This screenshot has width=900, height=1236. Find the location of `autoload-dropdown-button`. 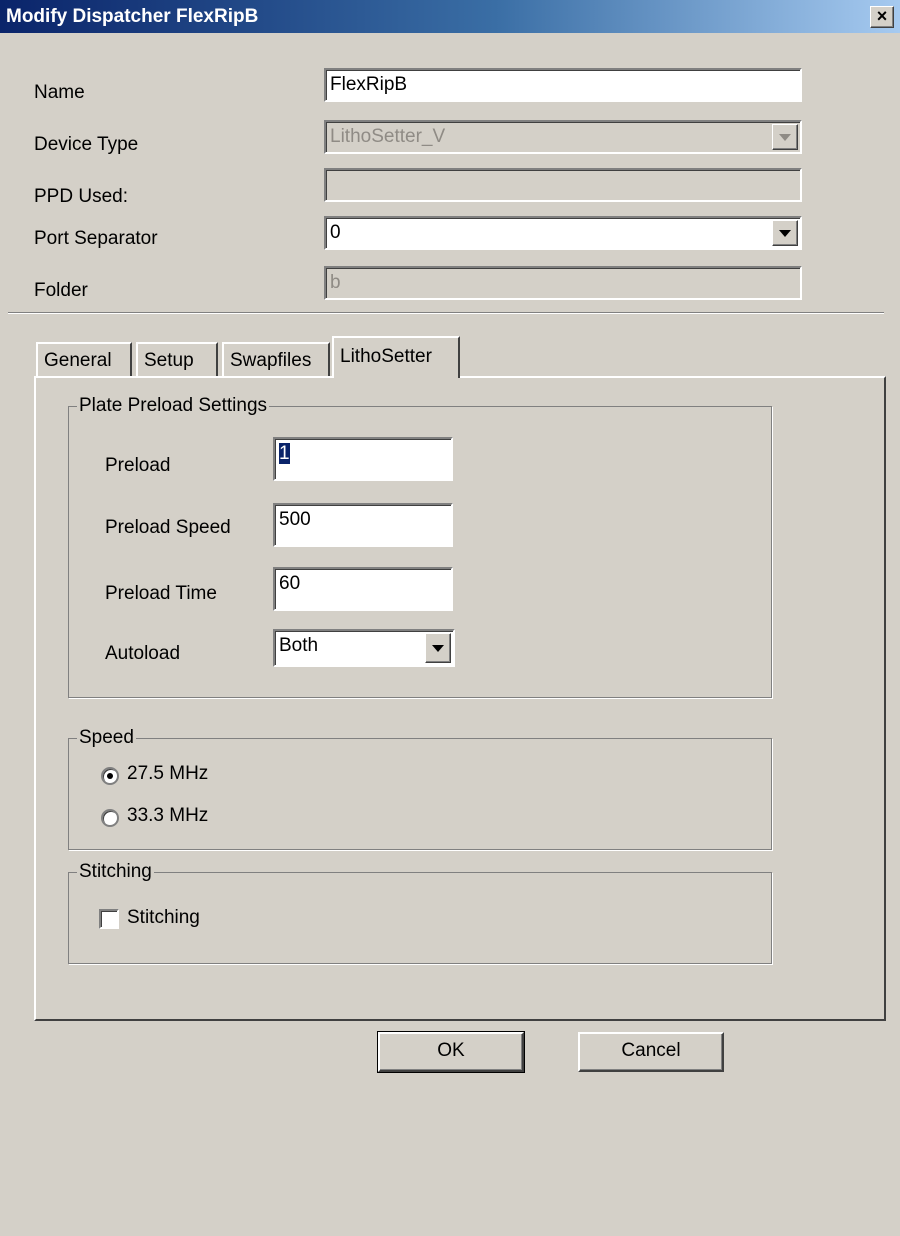

autoload-dropdown-button is located at coordinates (438, 648).